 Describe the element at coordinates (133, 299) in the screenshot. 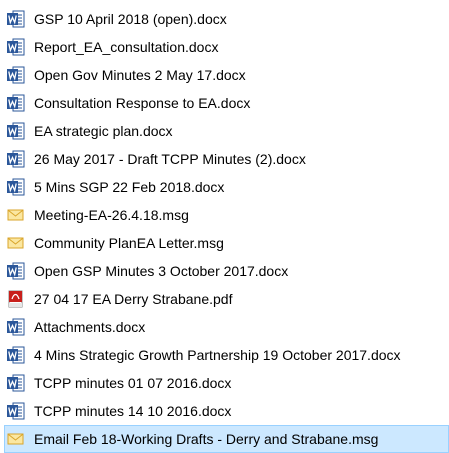

I see `file-name: 27 04 17 EA Derry Strabane.pdf` at that location.